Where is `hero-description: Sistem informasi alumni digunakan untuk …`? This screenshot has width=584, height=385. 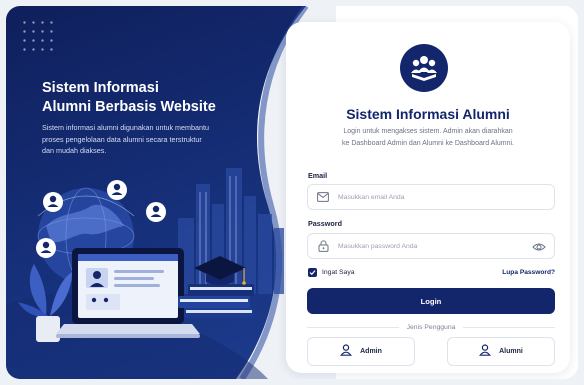 hero-description: Sistem informasi alumni digunakan untuk … is located at coordinates (125, 139).